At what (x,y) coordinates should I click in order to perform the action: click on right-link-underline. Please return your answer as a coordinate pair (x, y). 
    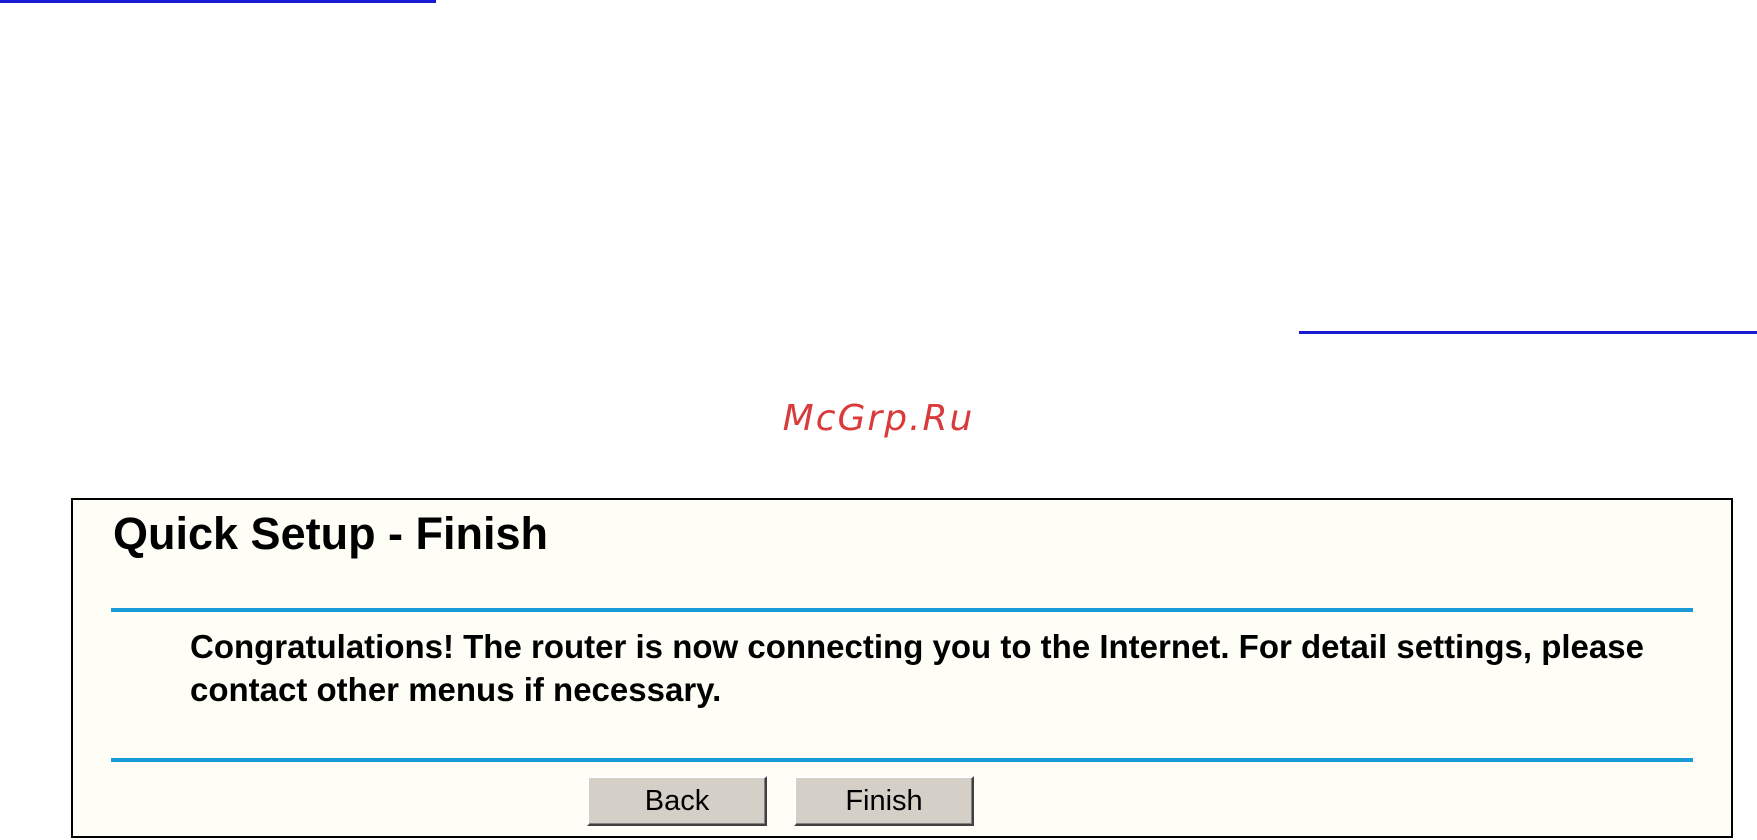
    Looking at the image, I should click on (1528, 332).